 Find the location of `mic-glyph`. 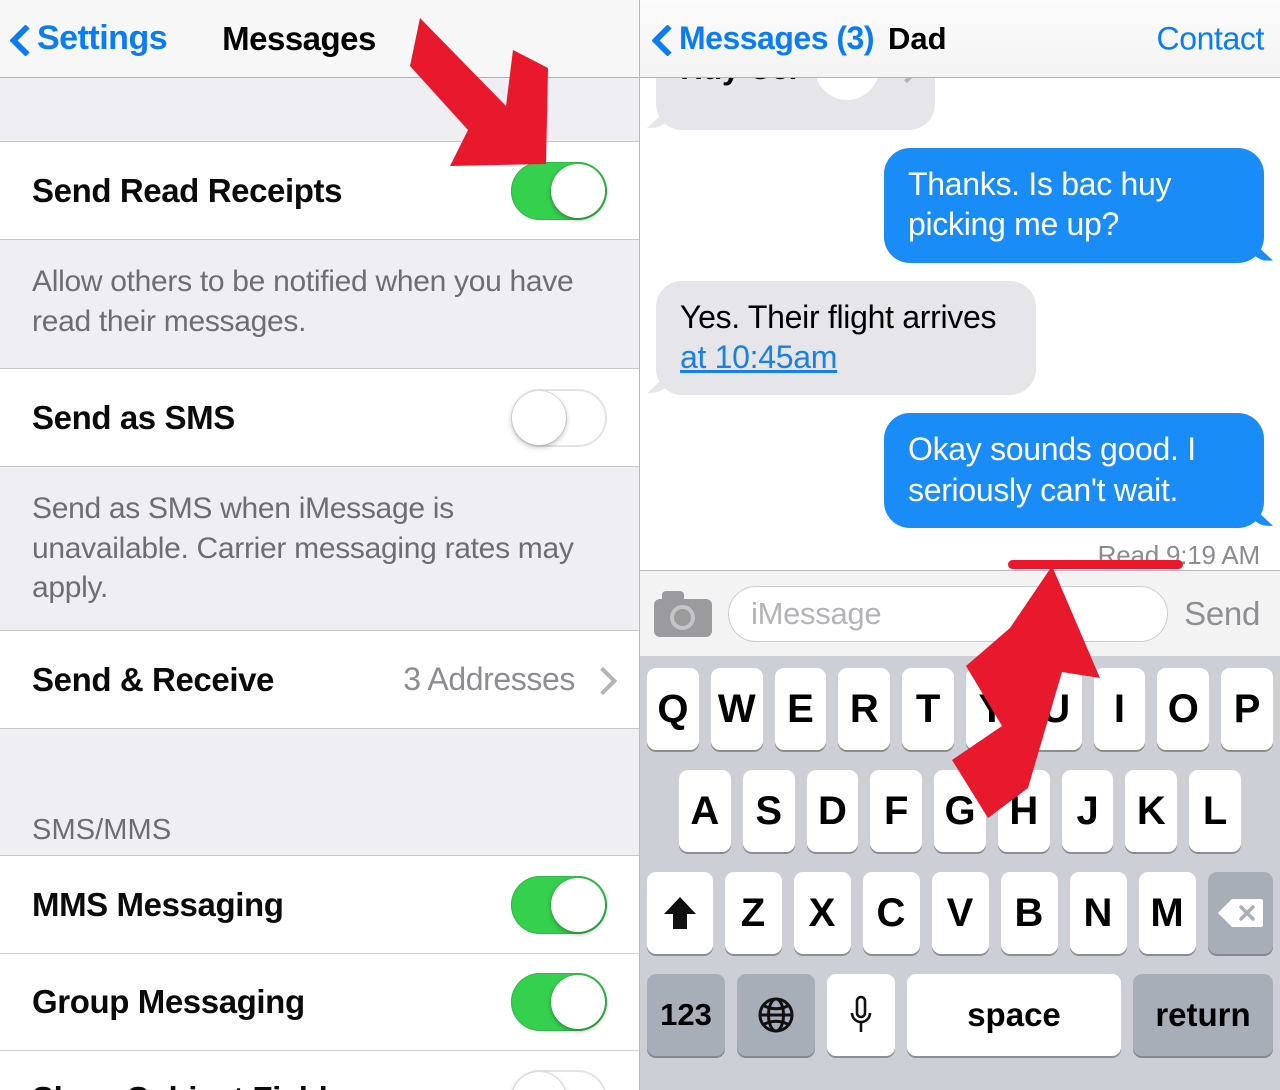

mic-glyph is located at coordinates (861, 1013).